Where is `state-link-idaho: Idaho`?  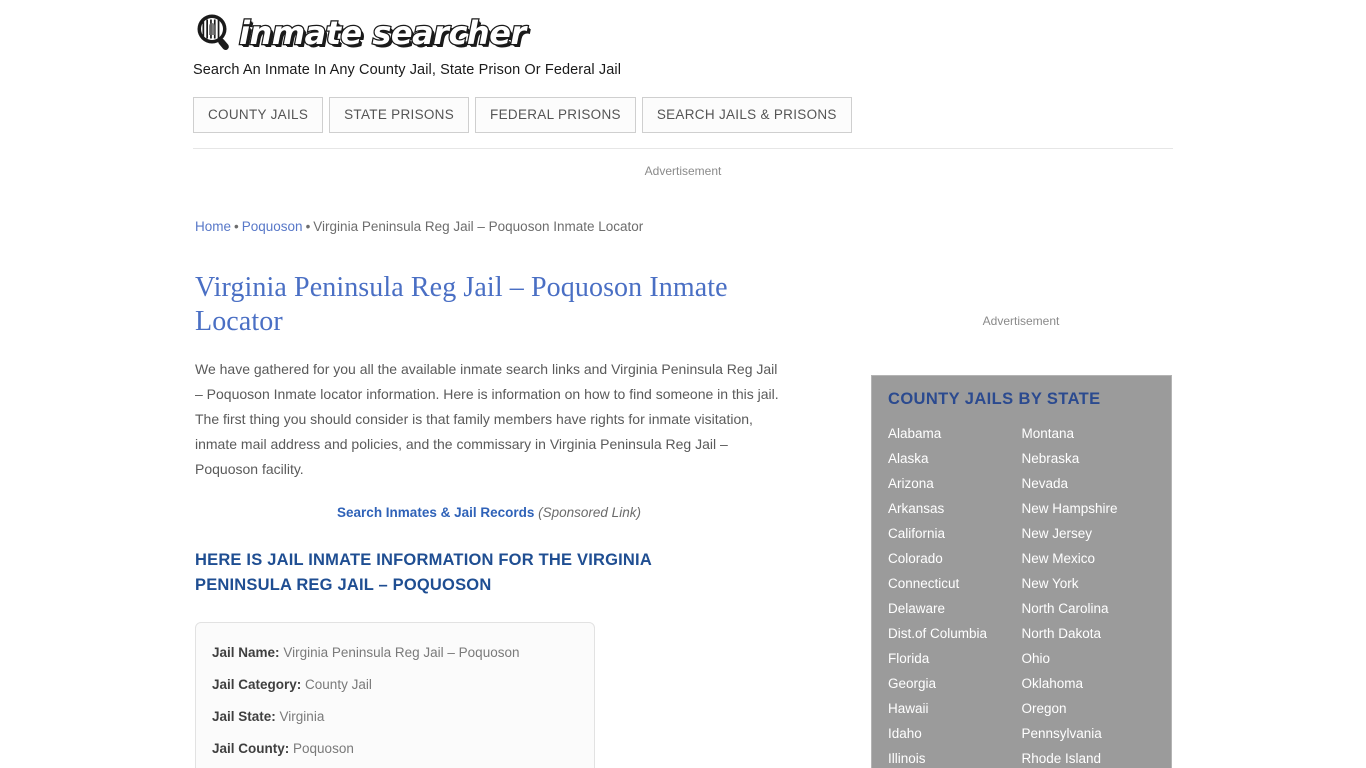 state-link-idaho: Idaho is located at coordinates (955, 733).